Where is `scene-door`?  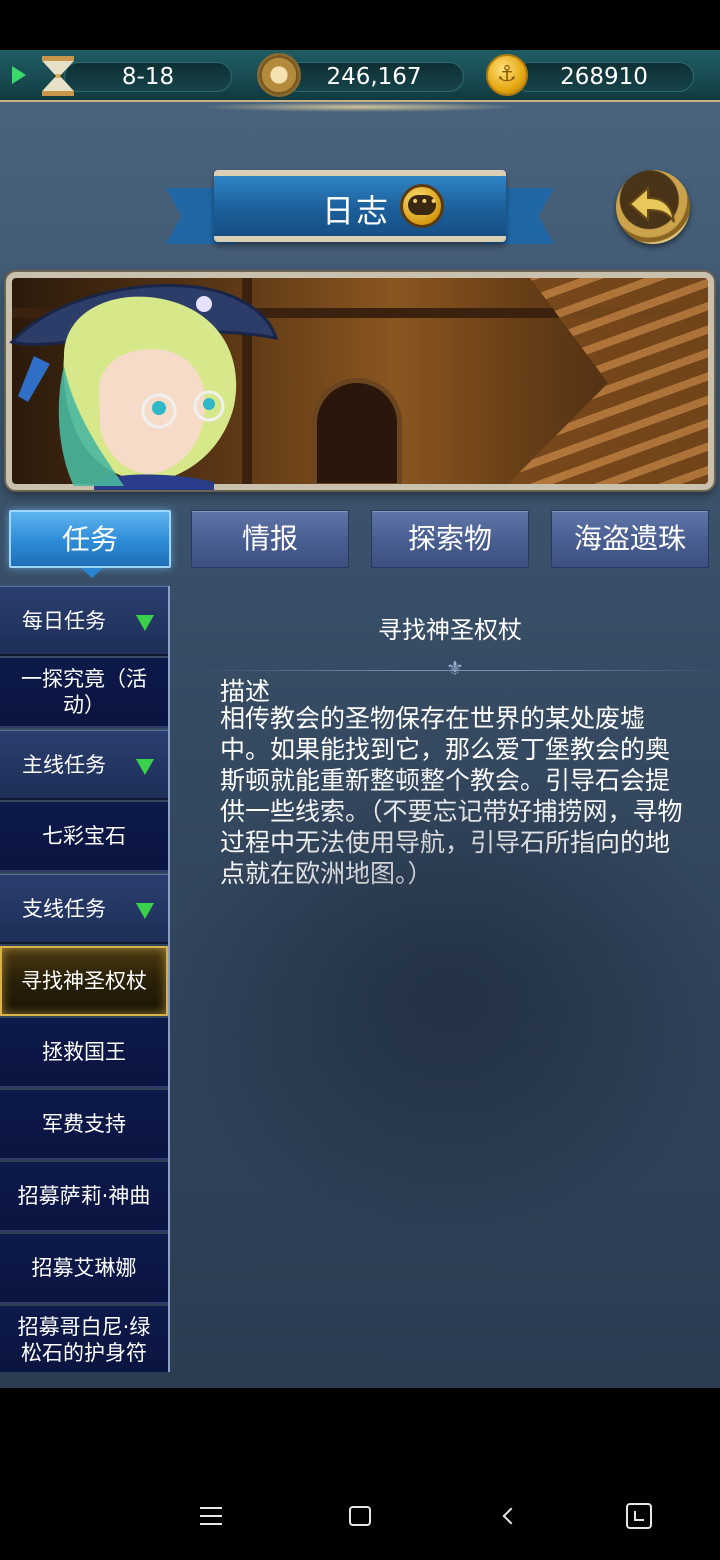
scene-door is located at coordinates (357, 431).